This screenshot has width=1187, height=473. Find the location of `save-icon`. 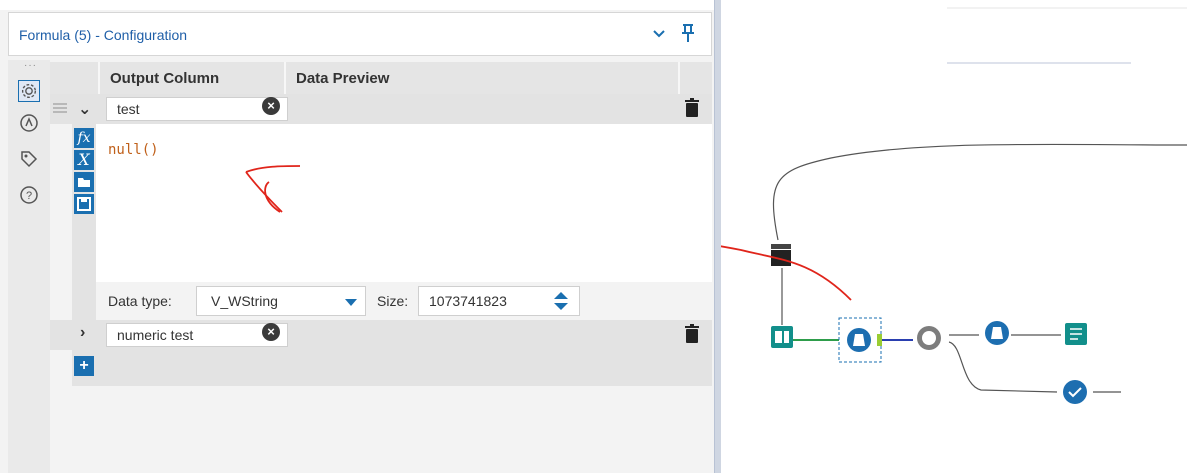

save-icon is located at coordinates (84, 204).